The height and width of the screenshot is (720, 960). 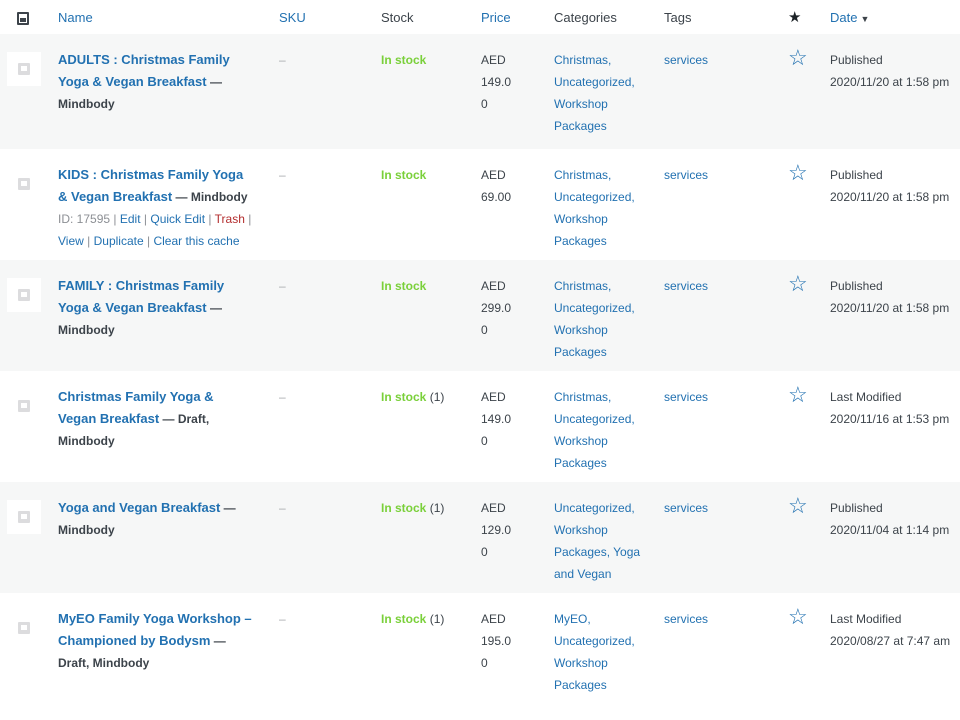 I want to click on view-link: View, so click(x=71, y=241).